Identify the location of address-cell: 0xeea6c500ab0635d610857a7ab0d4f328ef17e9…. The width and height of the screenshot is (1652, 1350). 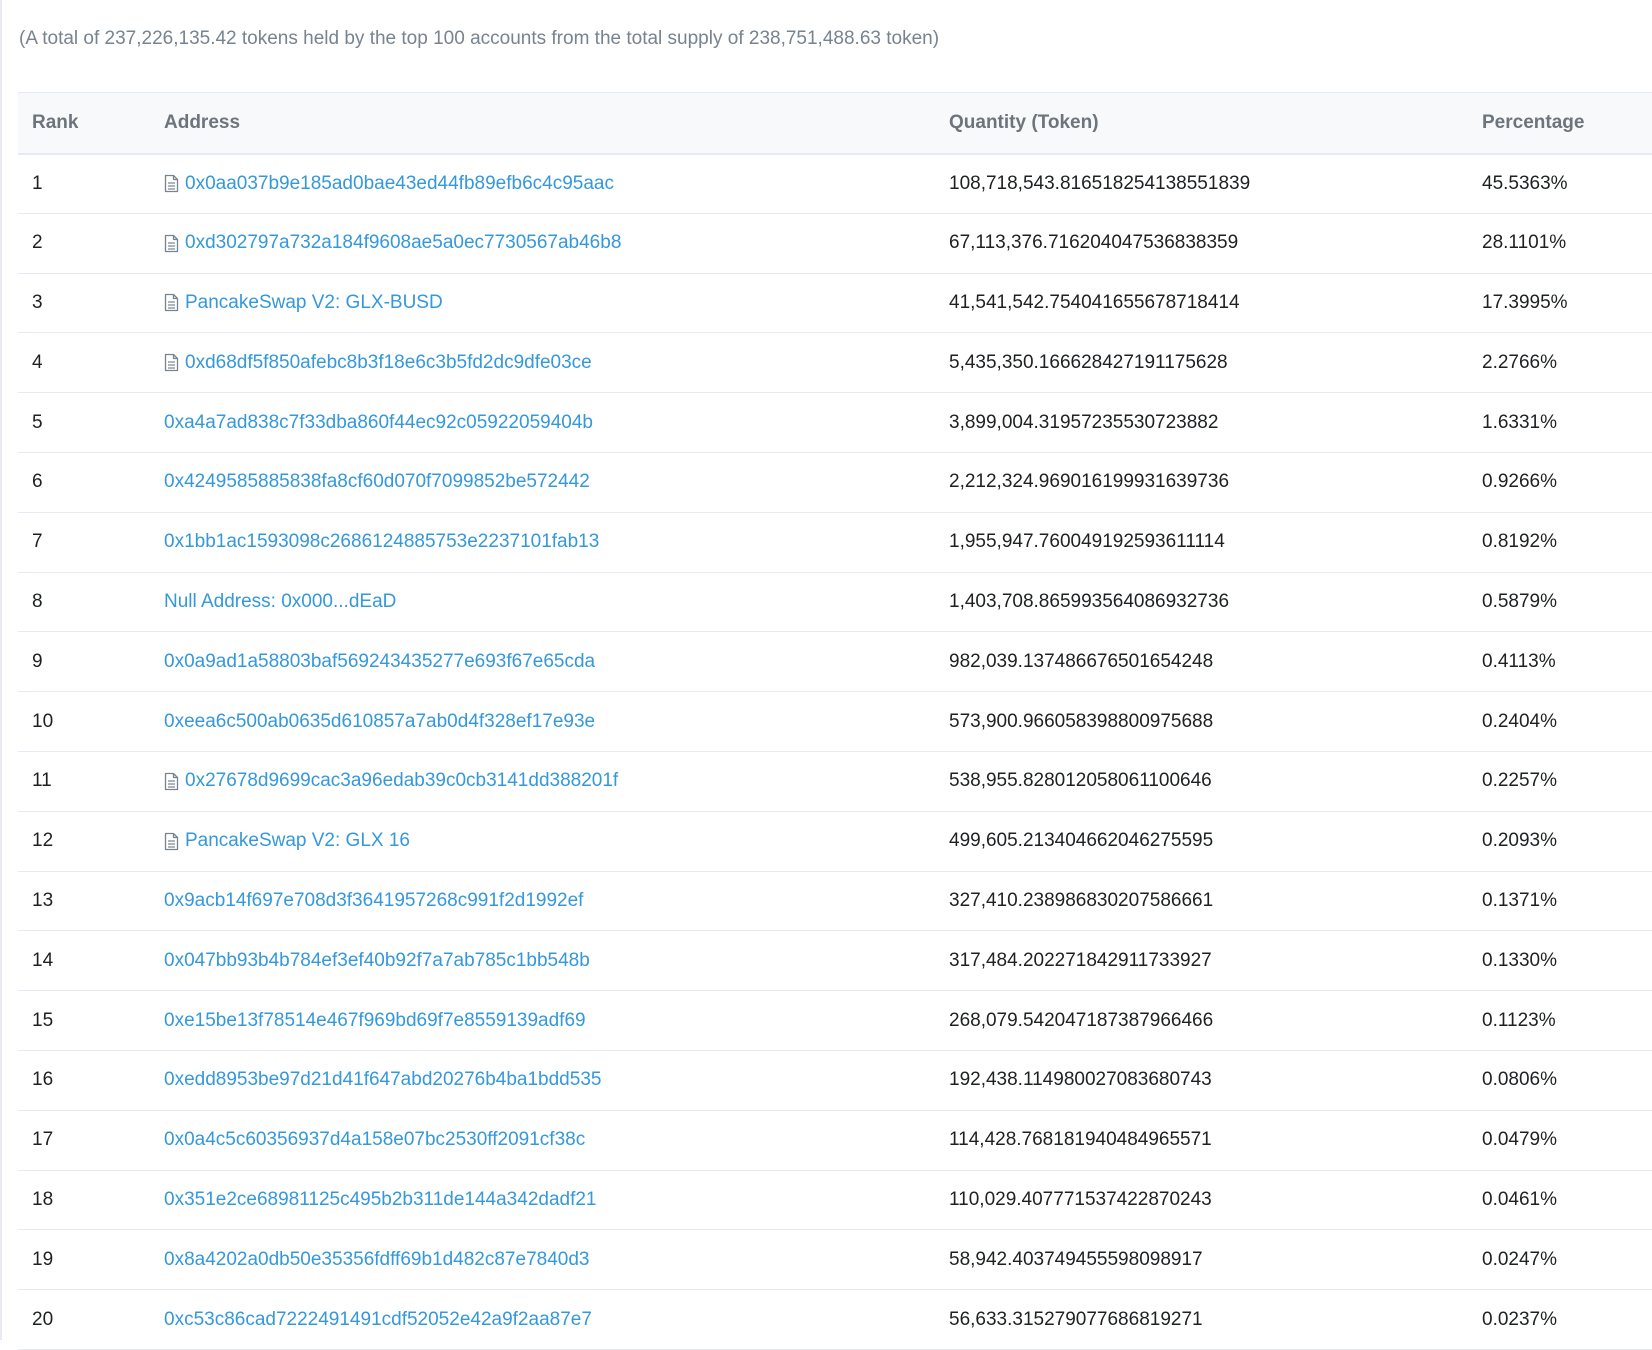
(542, 721).